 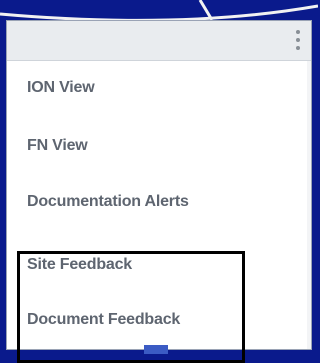 What do you see at coordinates (309, 205) in the screenshot?
I see `menu-scroll-edge` at bounding box center [309, 205].